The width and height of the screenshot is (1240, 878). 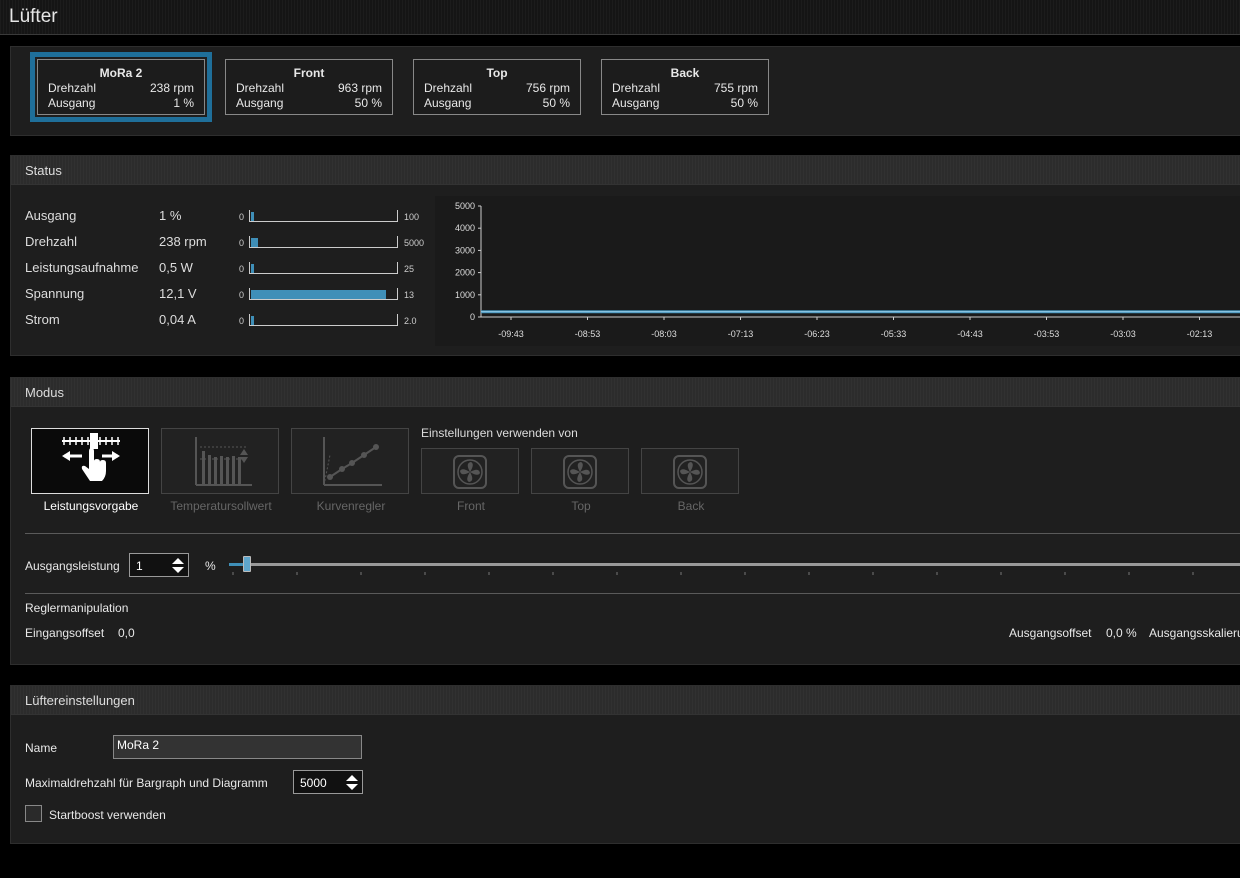 I want to click on status-header: Status, so click(x=625, y=170).